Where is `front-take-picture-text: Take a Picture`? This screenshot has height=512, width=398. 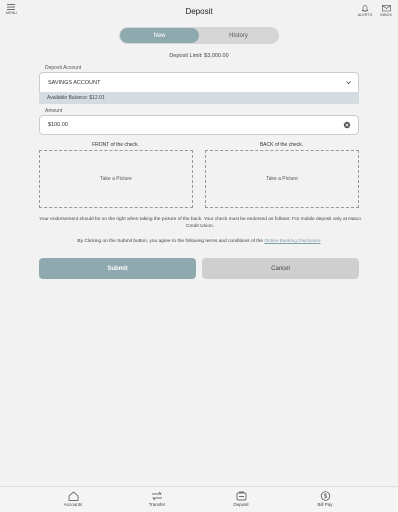 front-take-picture-text: Take a Picture is located at coordinates (116, 179).